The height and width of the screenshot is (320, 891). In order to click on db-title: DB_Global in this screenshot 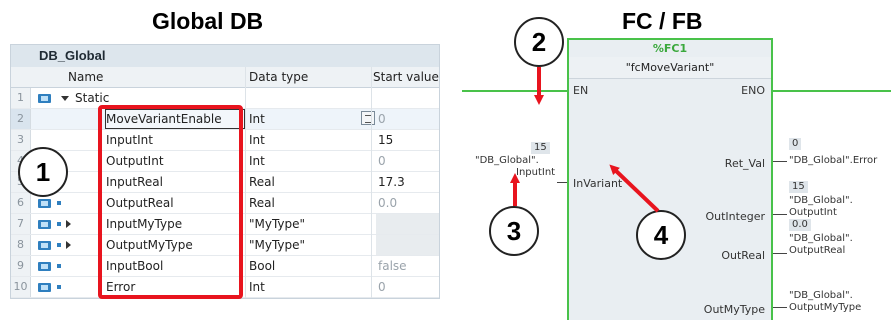, I will do `click(225, 56)`.